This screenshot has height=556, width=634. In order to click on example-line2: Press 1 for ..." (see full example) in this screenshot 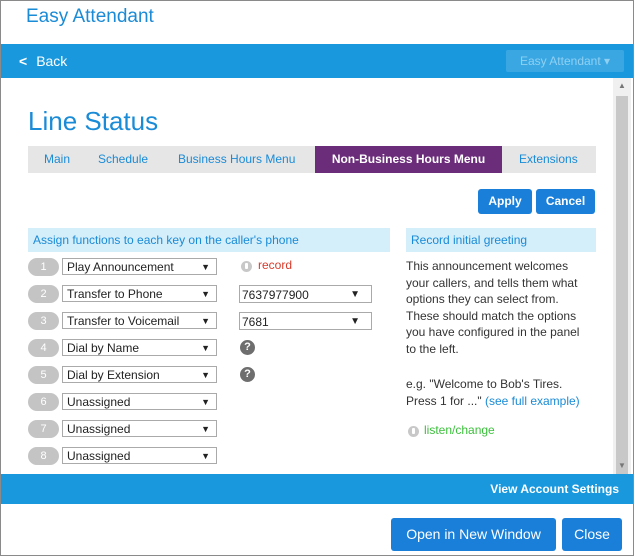, I will do `click(493, 400)`.